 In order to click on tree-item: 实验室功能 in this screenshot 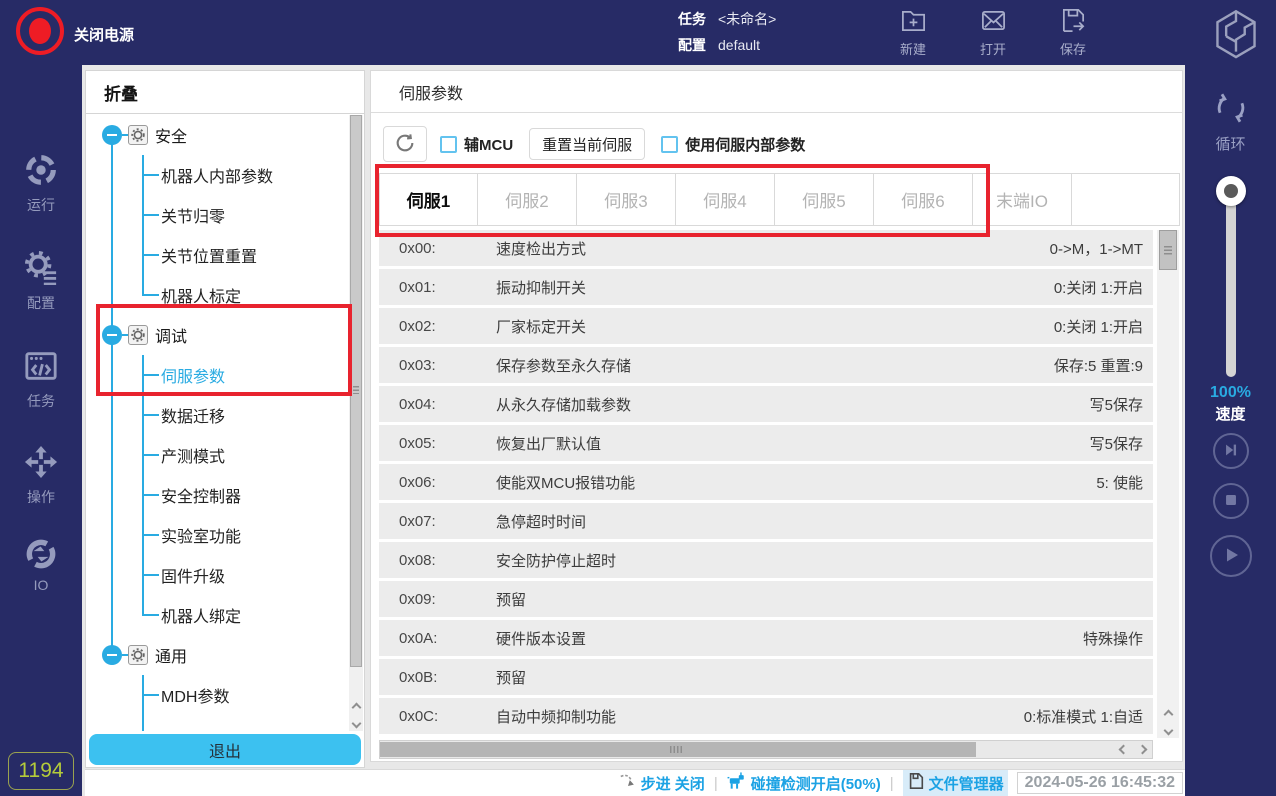, I will do `click(217, 535)`.